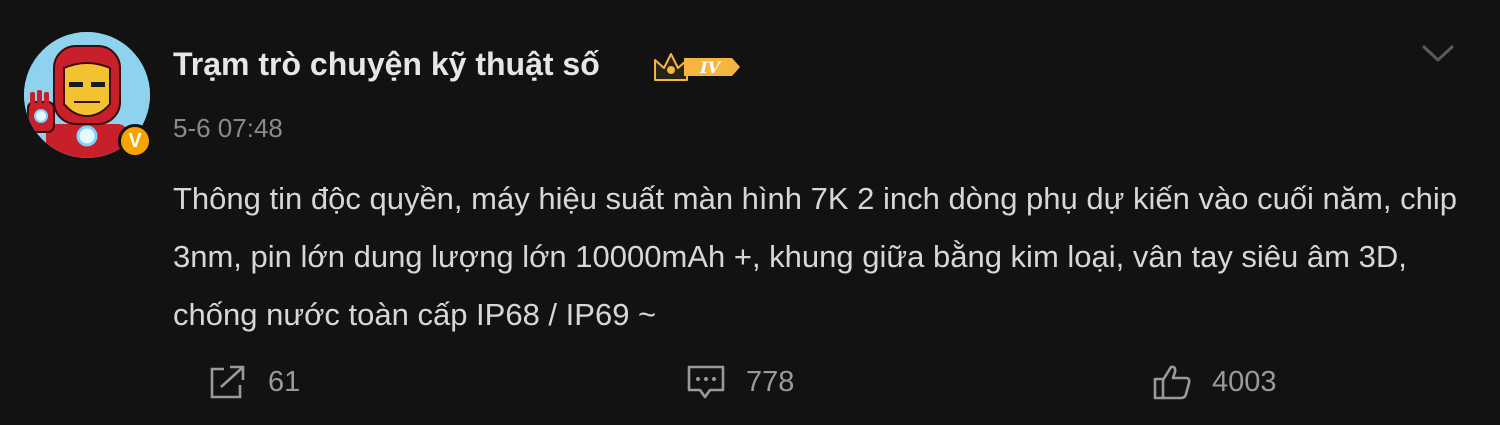 The height and width of the screenshot is (425, 1500). Describe the element at coordinates (697, 67) in the screenshot. I see `level-crown-badge: IV` at that location.